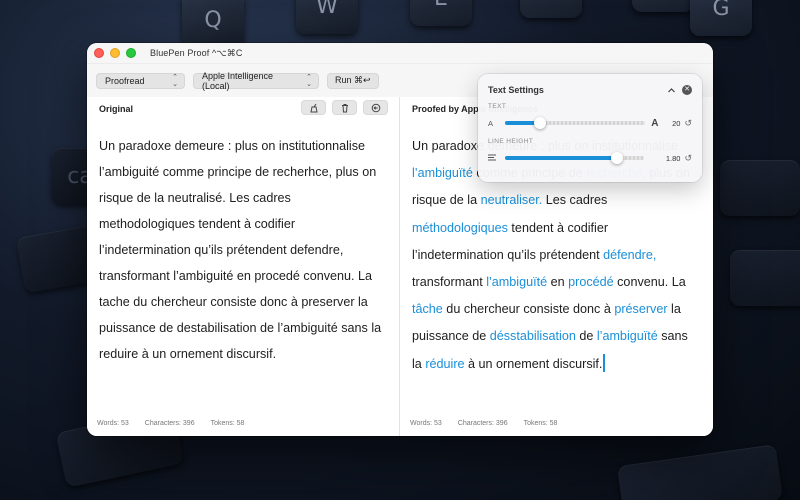  What do you see at coordinates (575, 123) in the screenshot?
I see `font-size-slider` at bounding box center [575, 123].